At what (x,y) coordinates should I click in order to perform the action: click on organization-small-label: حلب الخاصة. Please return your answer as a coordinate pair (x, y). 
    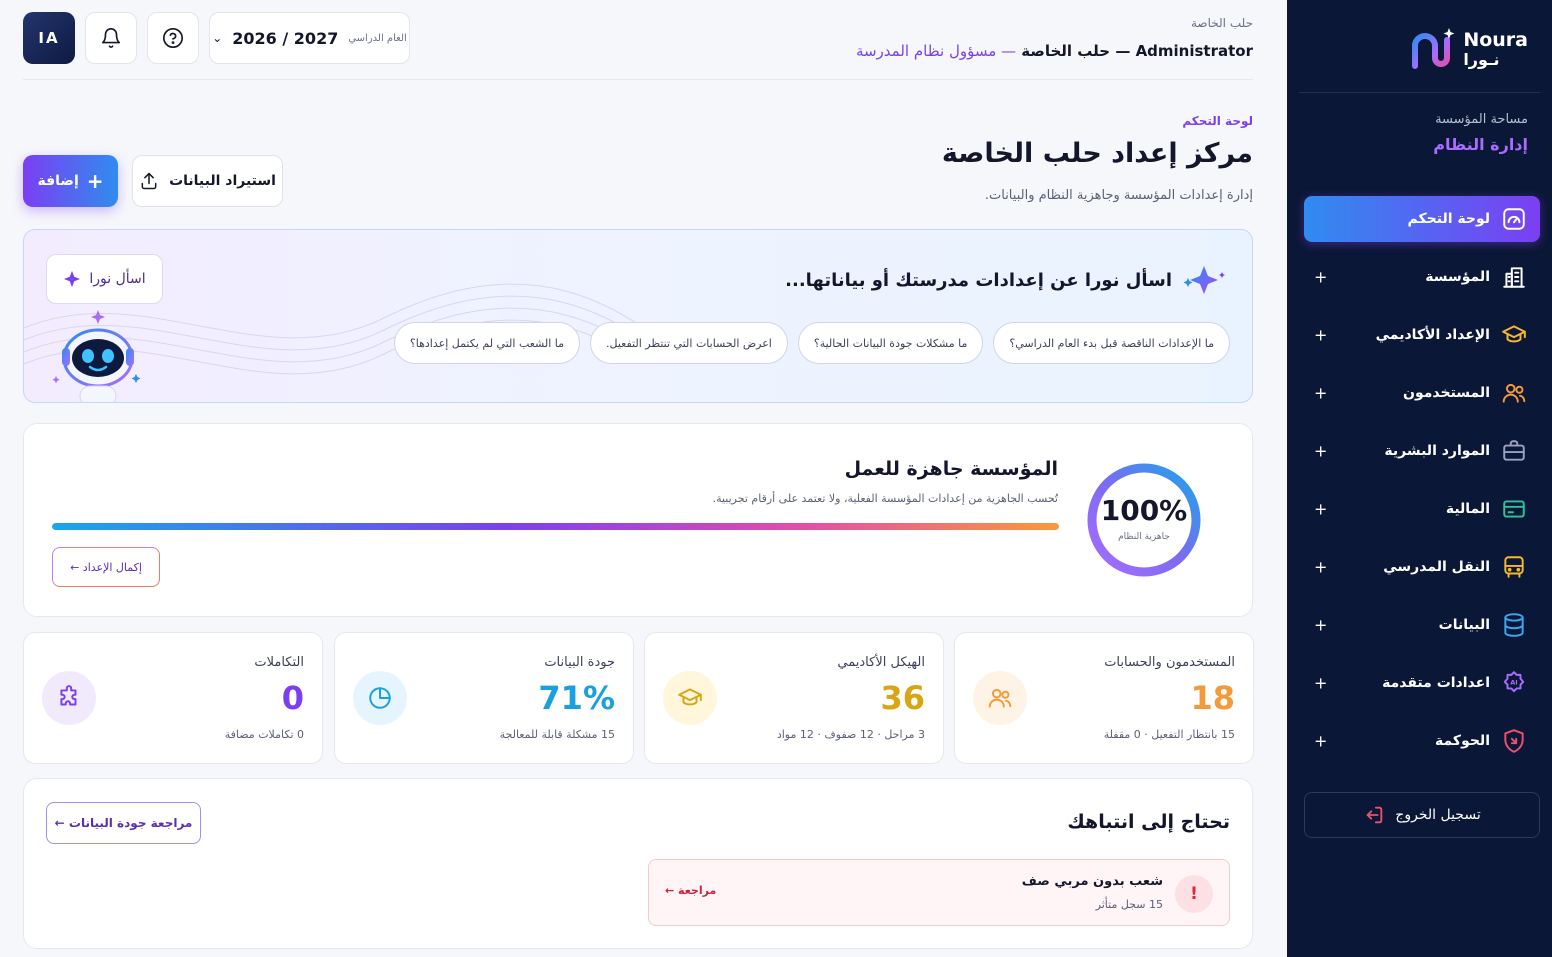
    Looking at the image, I should click on (1221, 23).